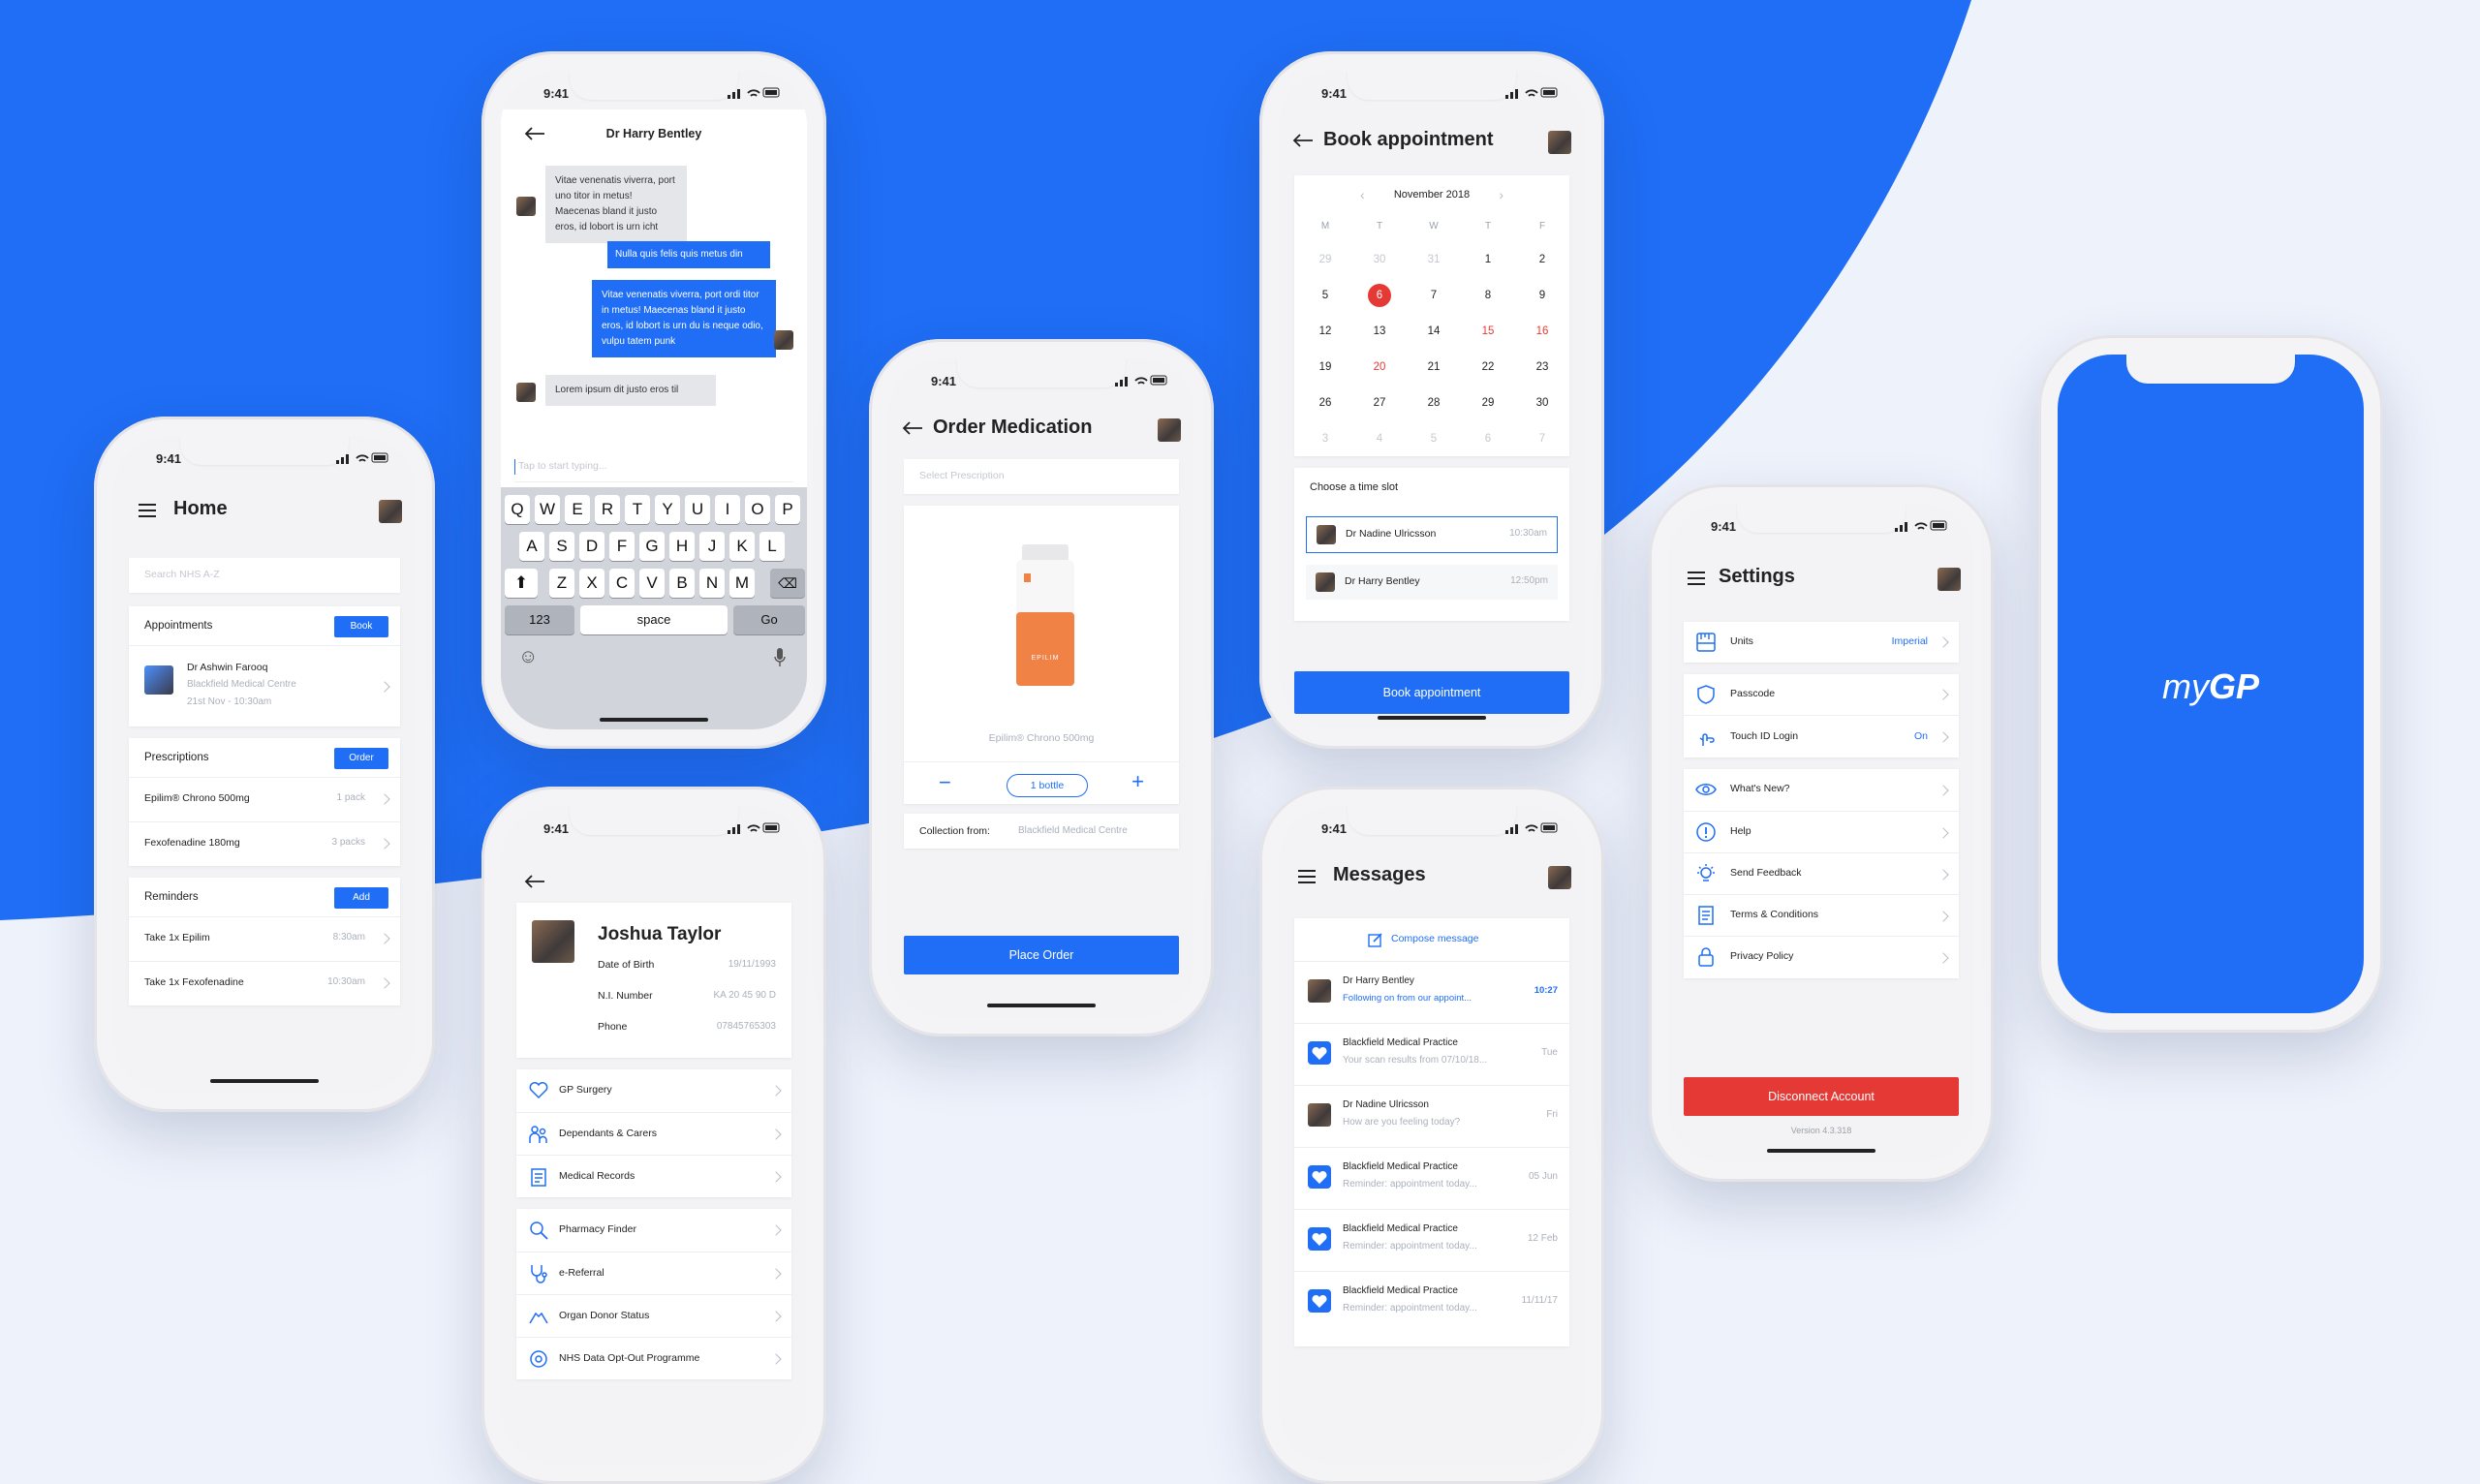  What do you see at coordinates (1432, 582) in the screenshot?
I see `time-slot-option: Dr Harry Bentley 12:50pm` at bounding box center [1432, 582].